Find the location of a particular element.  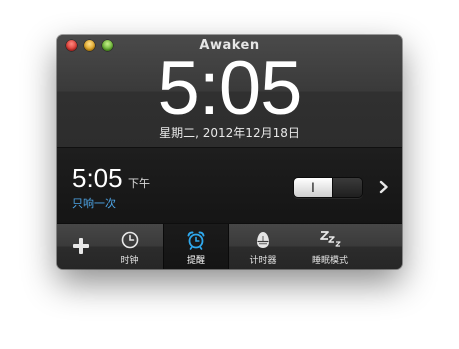

plus-icon is located at coordinates (81, 246).